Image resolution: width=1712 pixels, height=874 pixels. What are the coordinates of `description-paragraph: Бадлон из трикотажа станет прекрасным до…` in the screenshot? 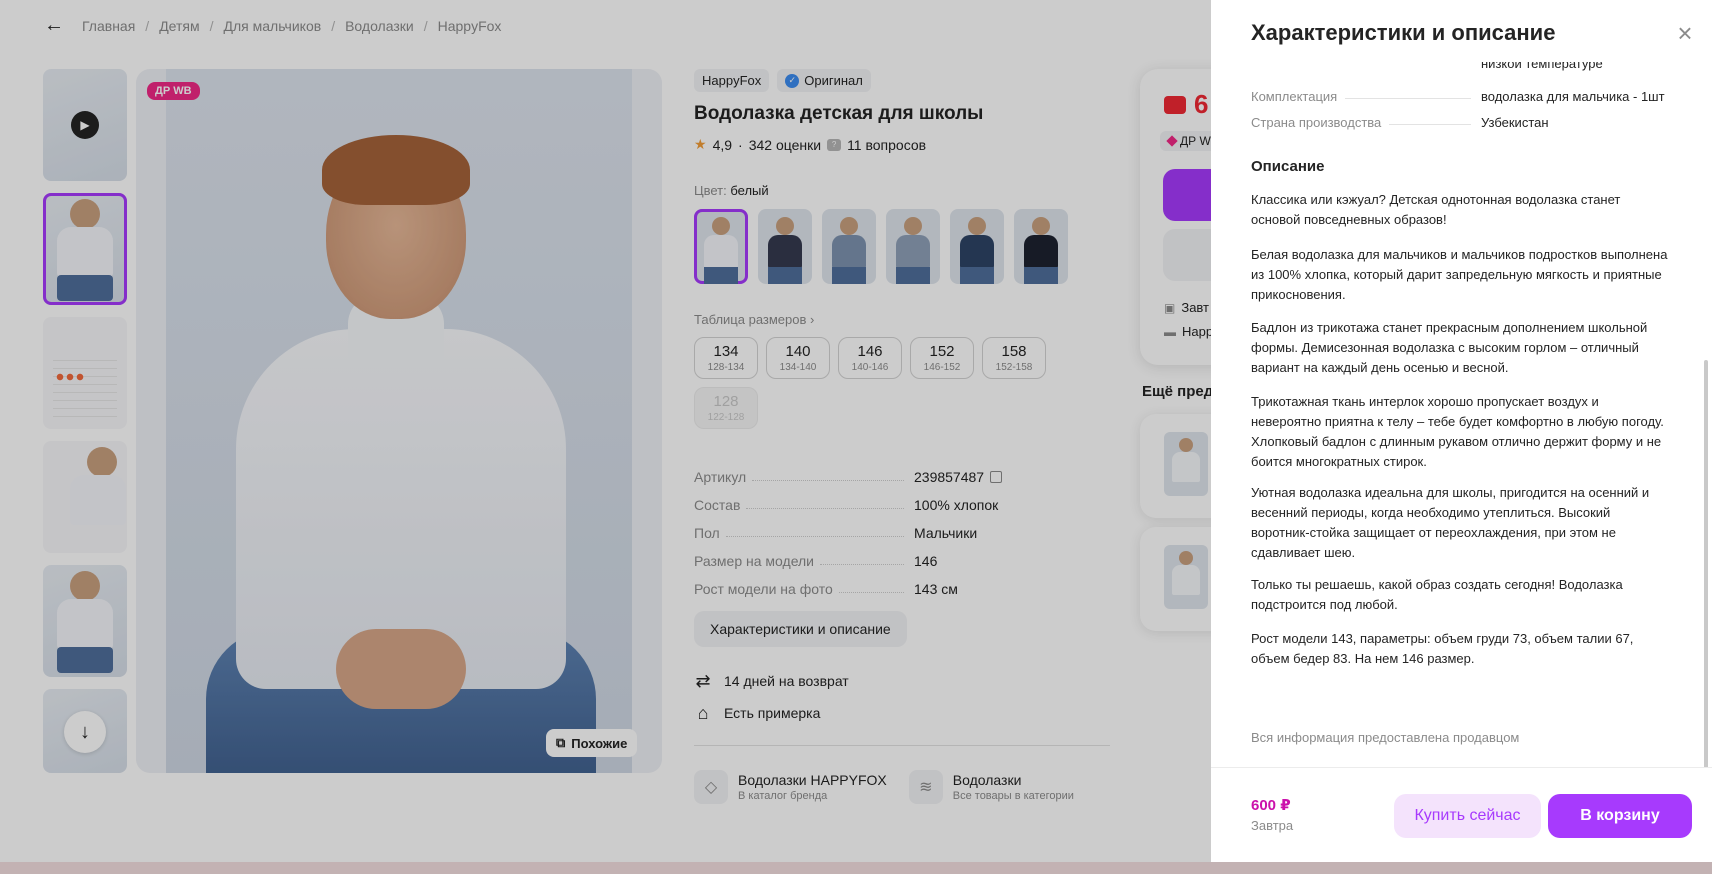 It's located at (1449, 347).